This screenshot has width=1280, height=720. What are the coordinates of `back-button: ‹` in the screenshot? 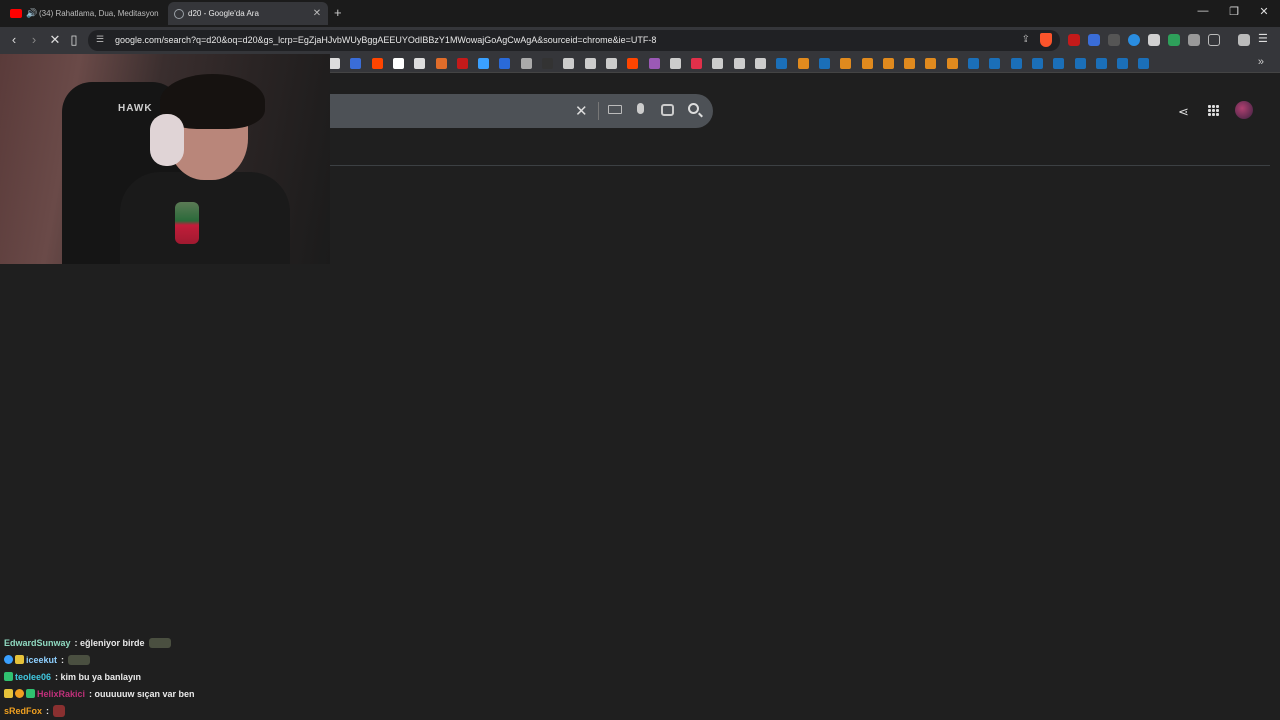 It's located at (14, 40).